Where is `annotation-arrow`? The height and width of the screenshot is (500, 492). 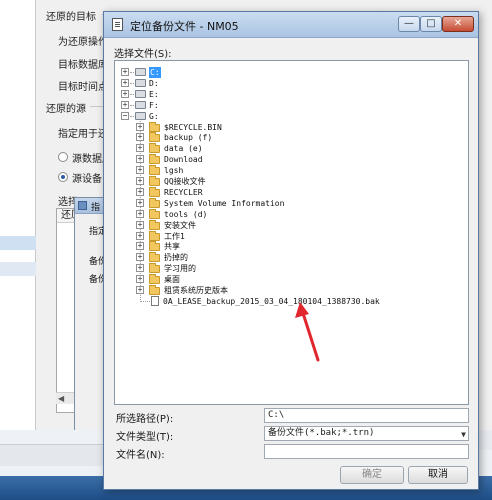 annotation-arrow is located at coordinates (307, 332).